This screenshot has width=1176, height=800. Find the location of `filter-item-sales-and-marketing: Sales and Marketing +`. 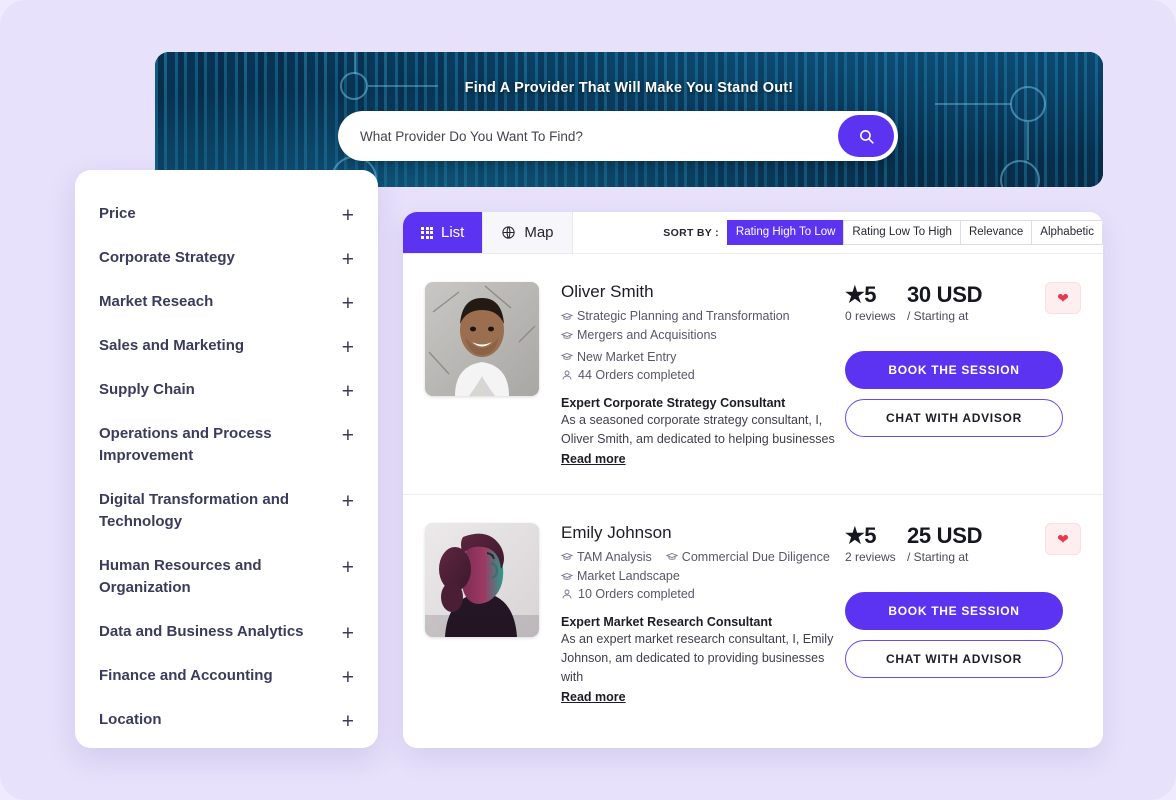

filter-item-sales-and-marketing: Sales and Marketing + is located at coordinates (226, 346).